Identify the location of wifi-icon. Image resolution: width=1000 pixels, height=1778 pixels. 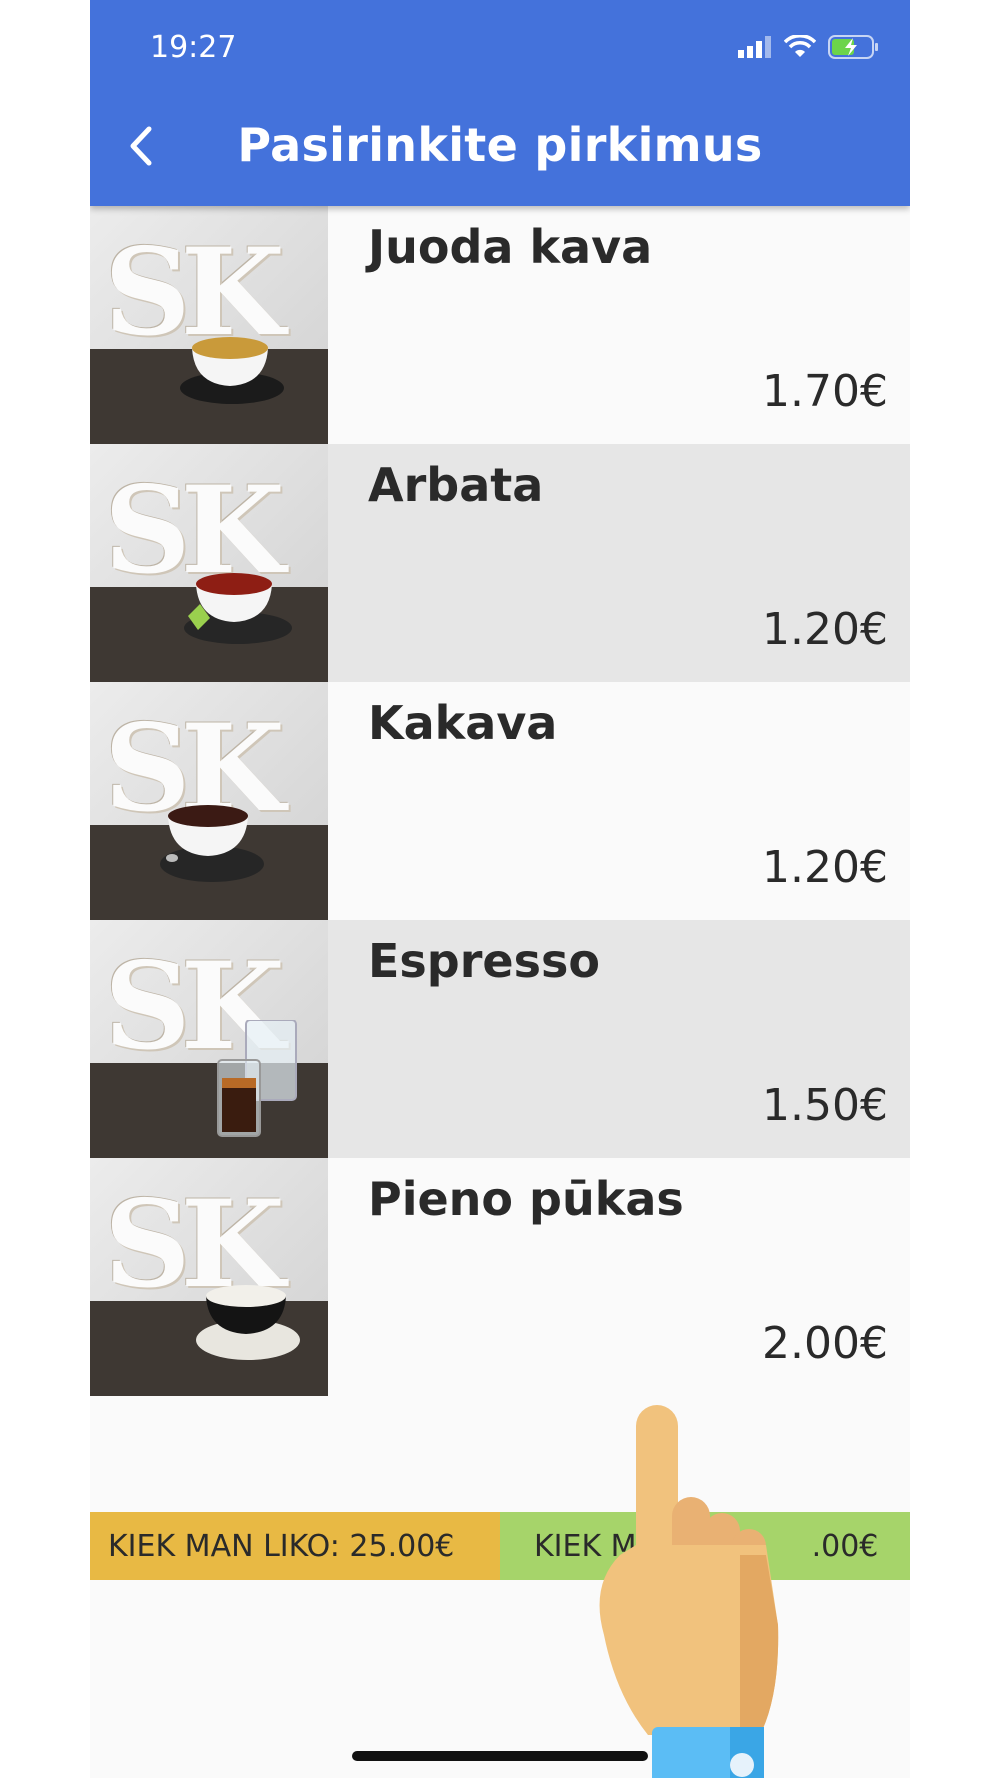
(800, 46).